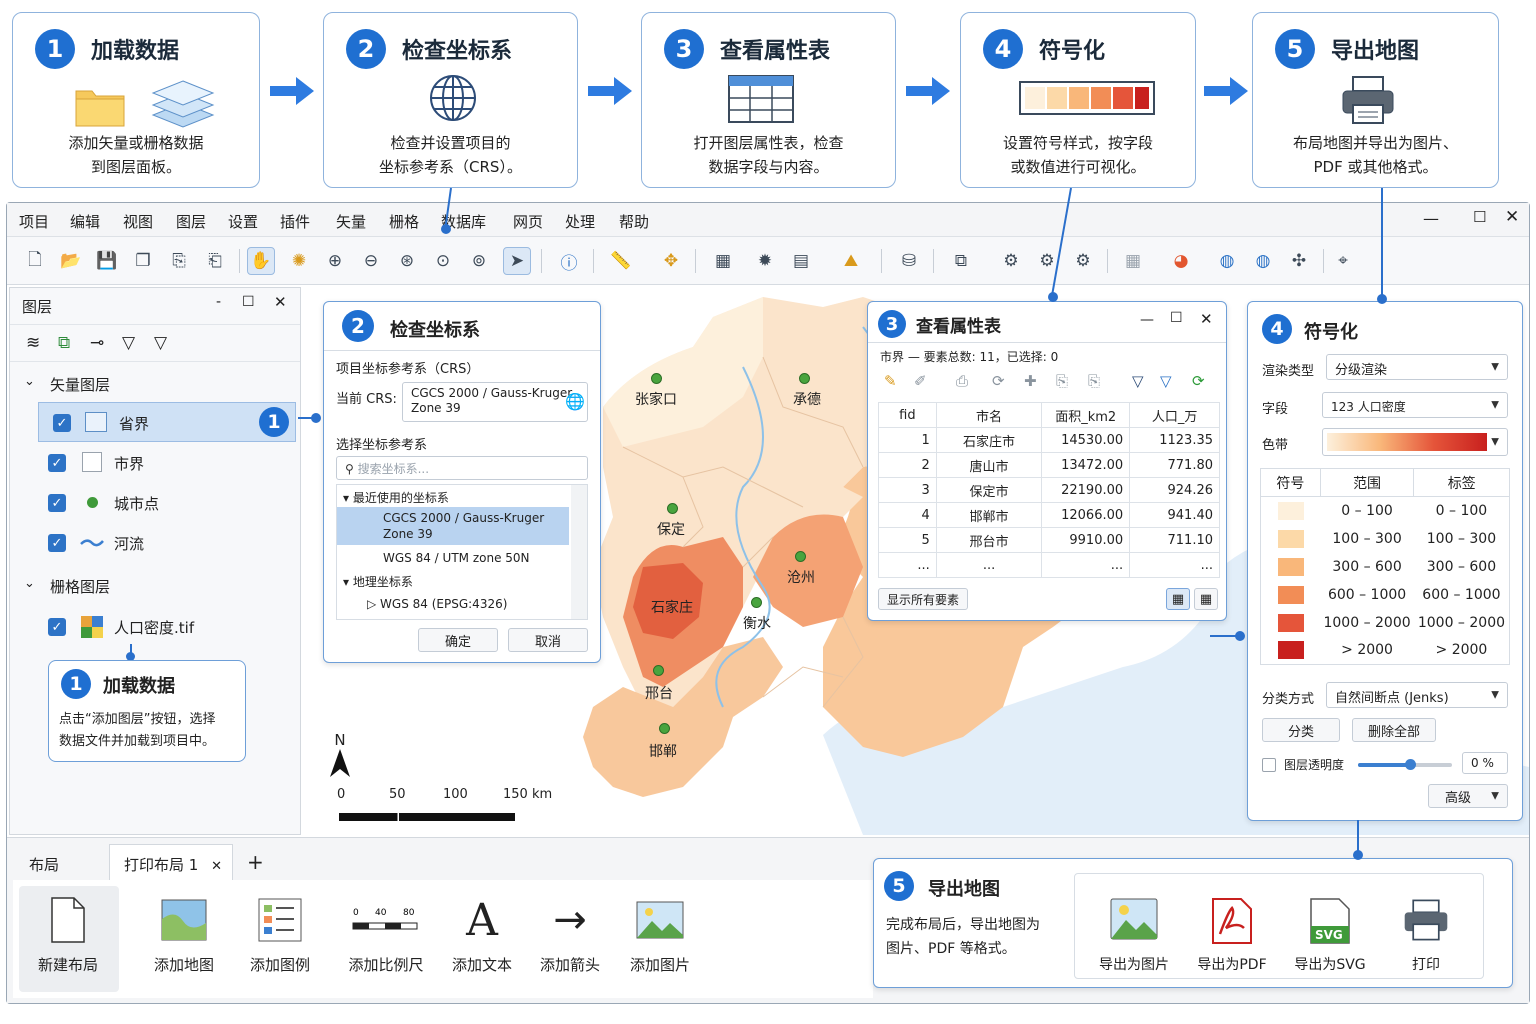 The width and height of the screenshot is (1536, 1024). I want to click on city-point-xingtai, so click(658, 670).